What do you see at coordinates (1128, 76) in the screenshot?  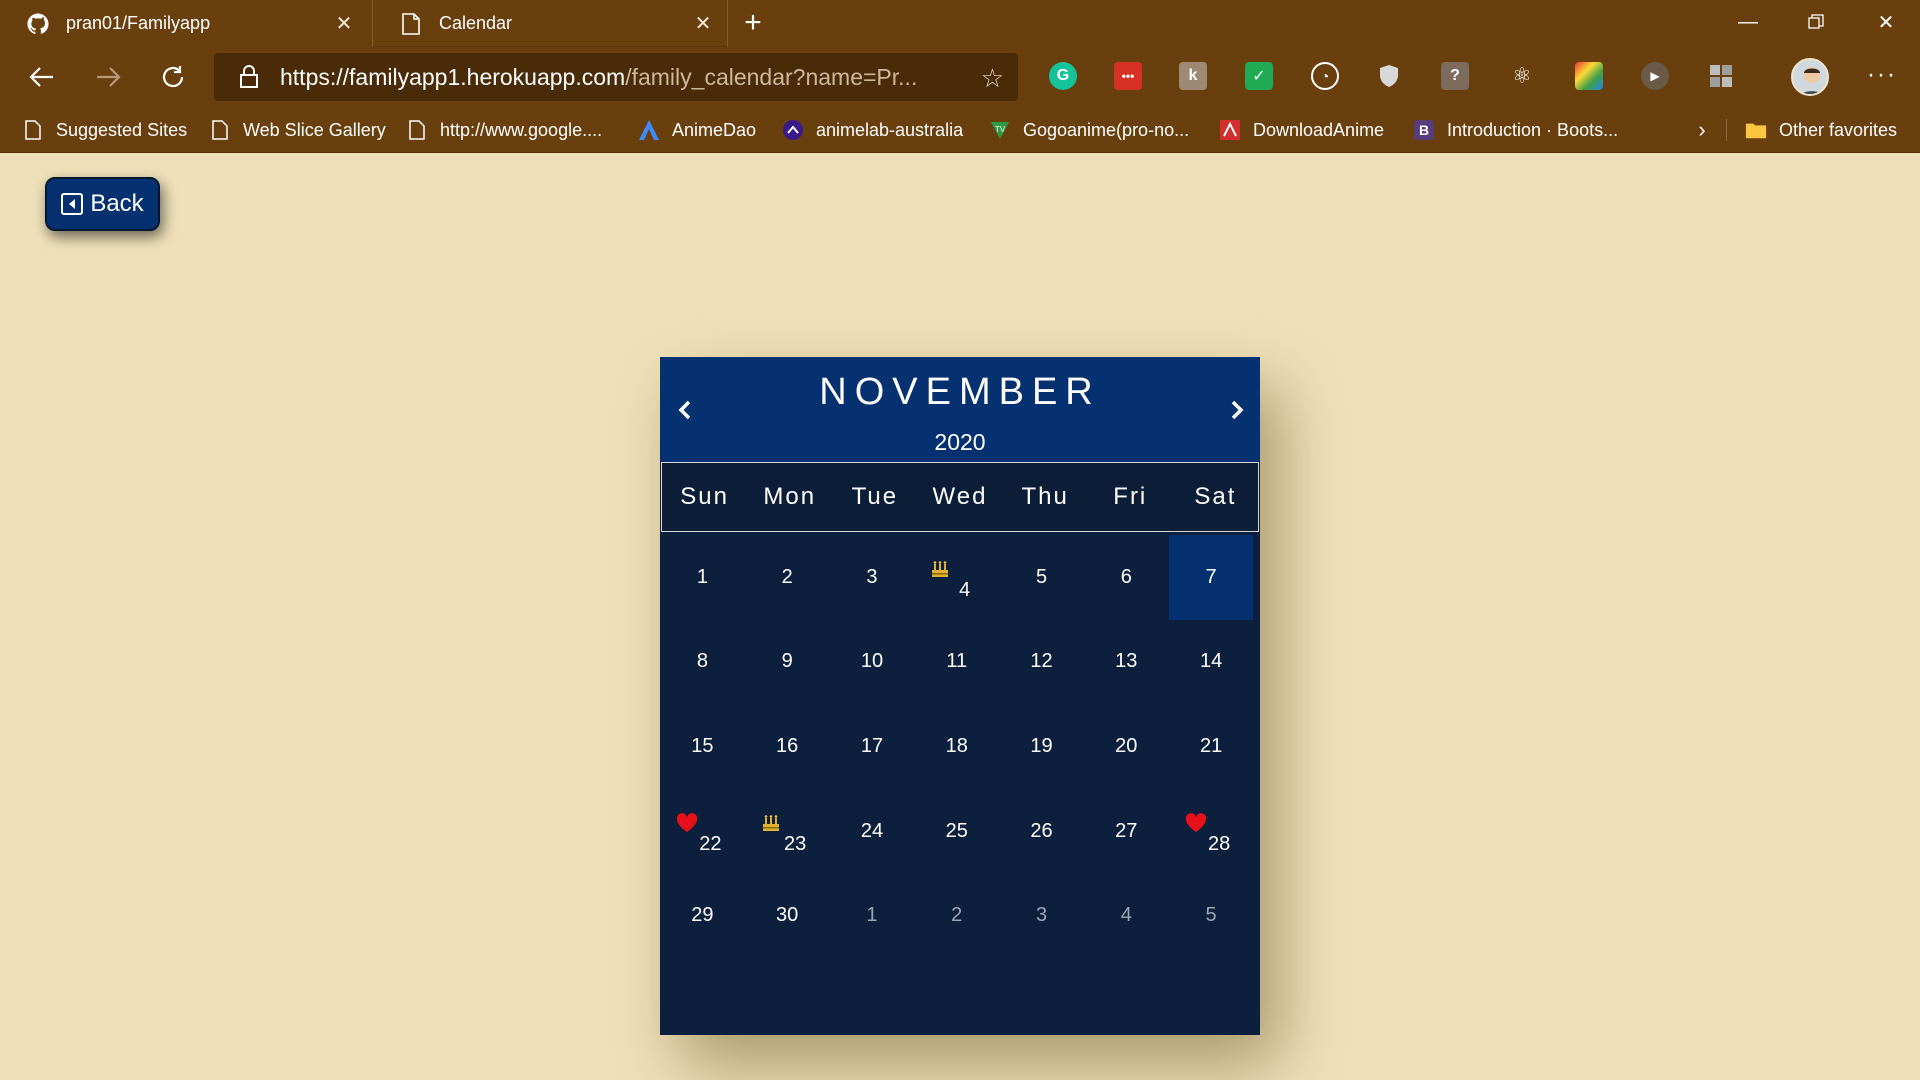 I see `lastpass-icon: •••` at bounding box center [1128, 76].